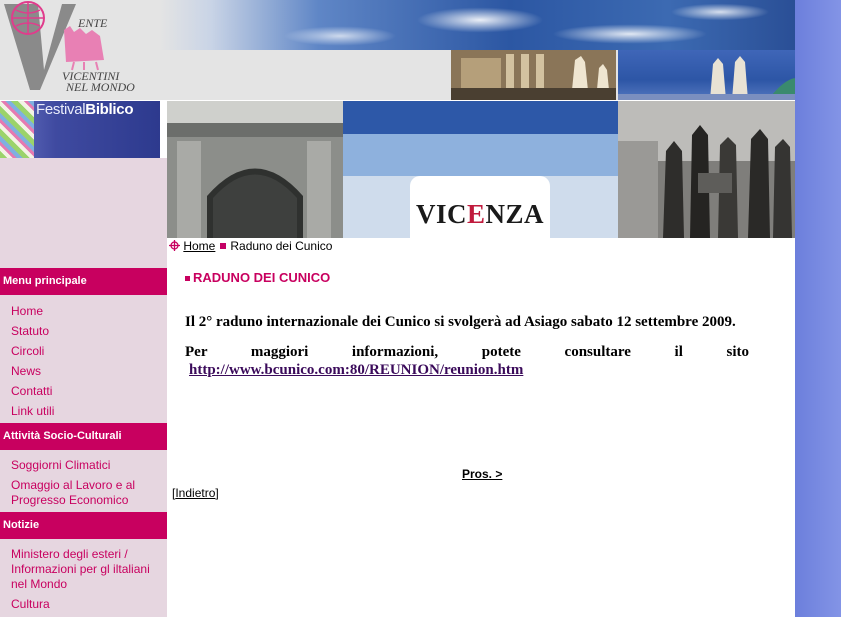 This screenshot has height=617, width=841. What do you see at coordinates (93, 23) in the screenshot?
I see `logo-text-ente: ENTE` at bounding box center [93, 23].